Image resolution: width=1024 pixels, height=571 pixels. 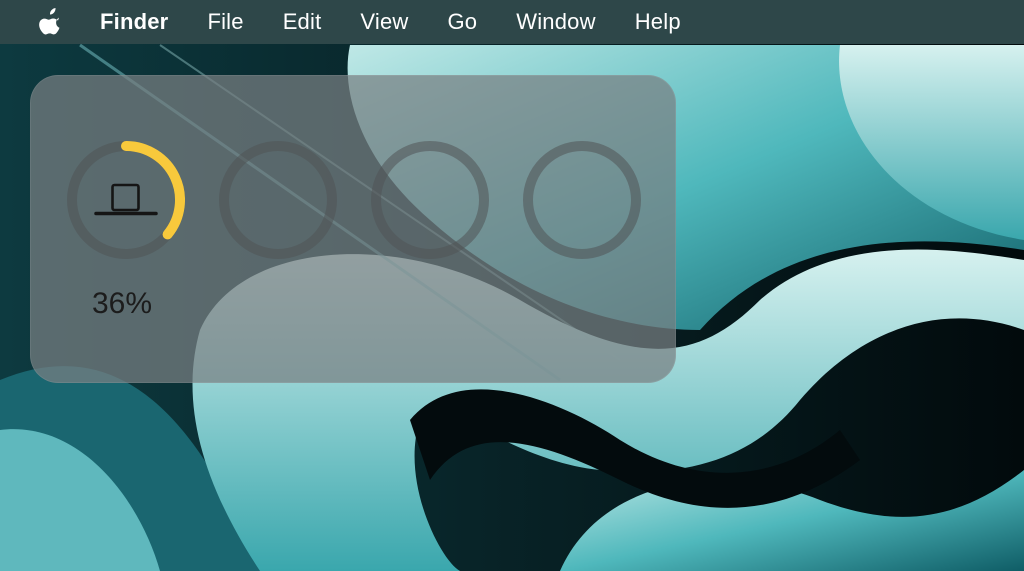 What do you see at coordinates (463, 22) in the screenshot?
I see `menu-go: Go` at bounding box center [463, 22].